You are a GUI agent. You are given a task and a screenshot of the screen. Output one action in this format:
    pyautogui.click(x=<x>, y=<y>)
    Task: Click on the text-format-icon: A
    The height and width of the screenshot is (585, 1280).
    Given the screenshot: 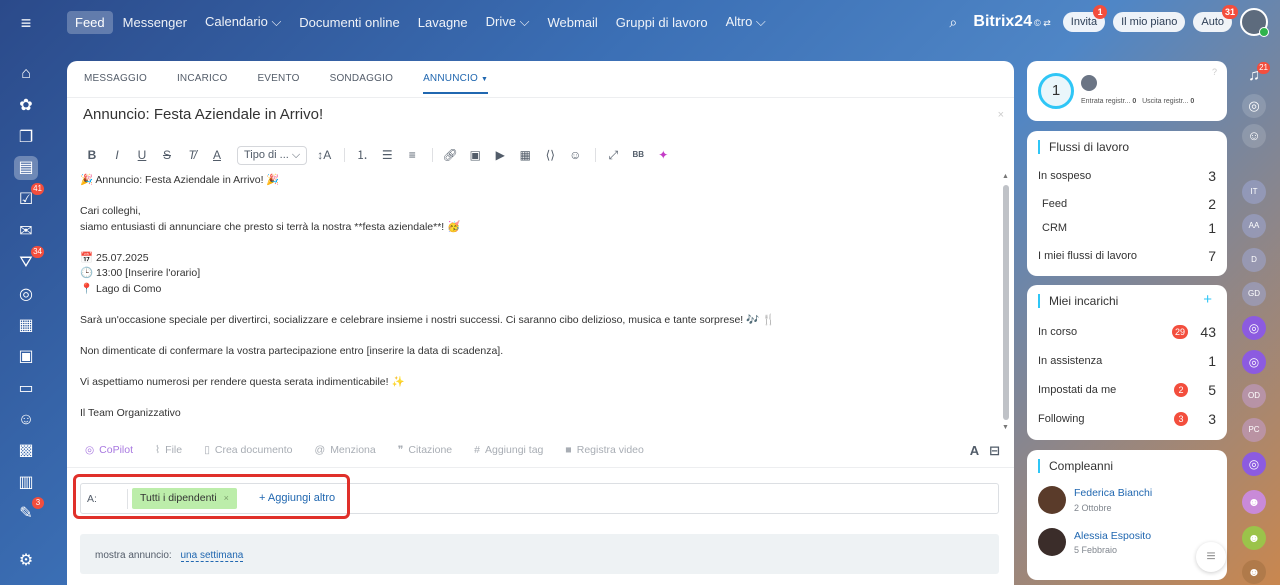 What is the action you would take?
    pyautogui.click(x=974, y=451)
    